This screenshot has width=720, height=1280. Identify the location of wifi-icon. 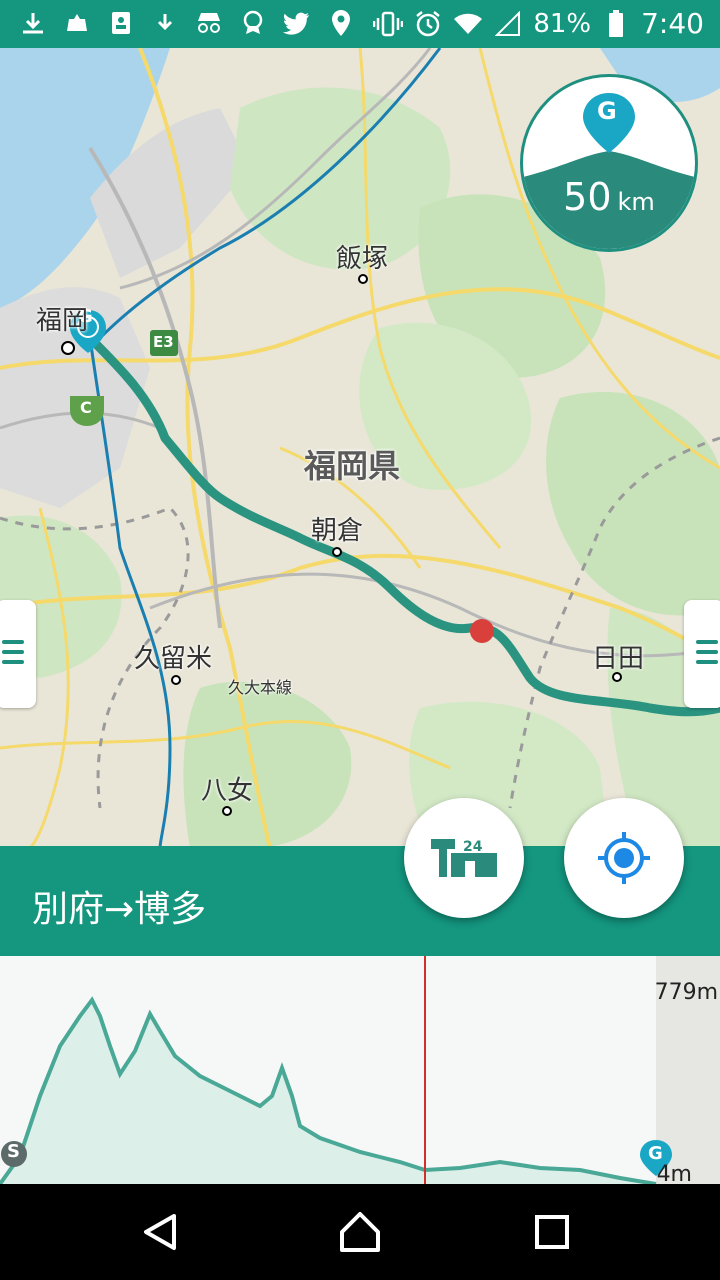
(468, 24).